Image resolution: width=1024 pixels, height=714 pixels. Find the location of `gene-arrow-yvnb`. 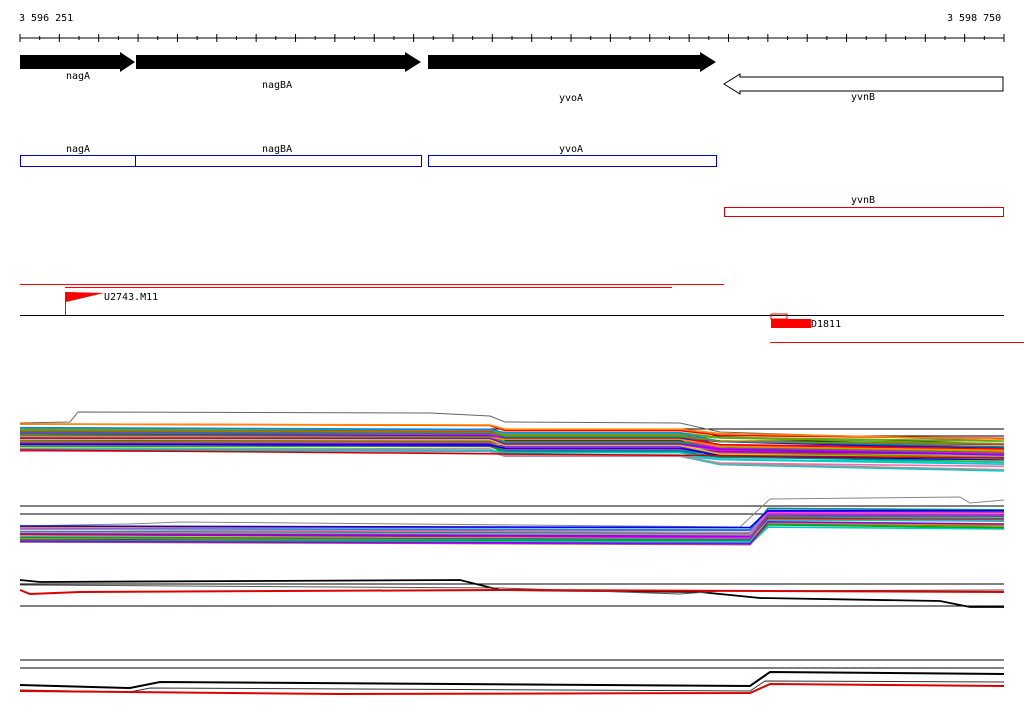

gene-arrow-yvnb is located at coordinates (863, 84).